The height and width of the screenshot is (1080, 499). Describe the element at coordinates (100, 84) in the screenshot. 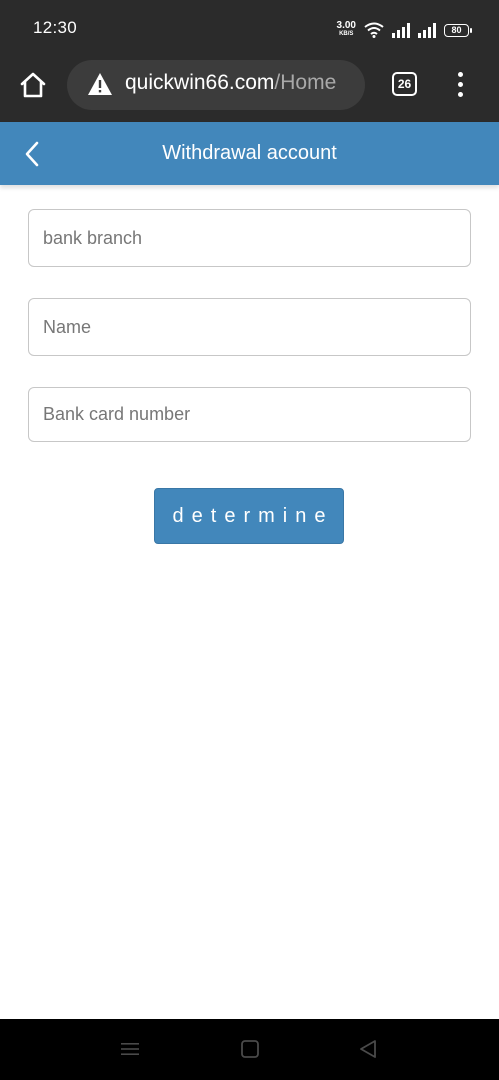

I see `warning-icon` at that location.